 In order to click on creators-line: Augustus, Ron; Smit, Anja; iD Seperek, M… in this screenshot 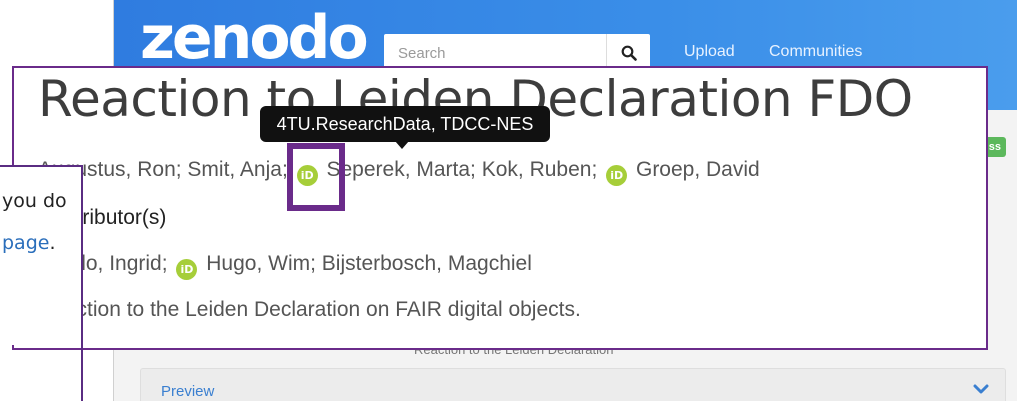, I will do `click(399, 172)`.